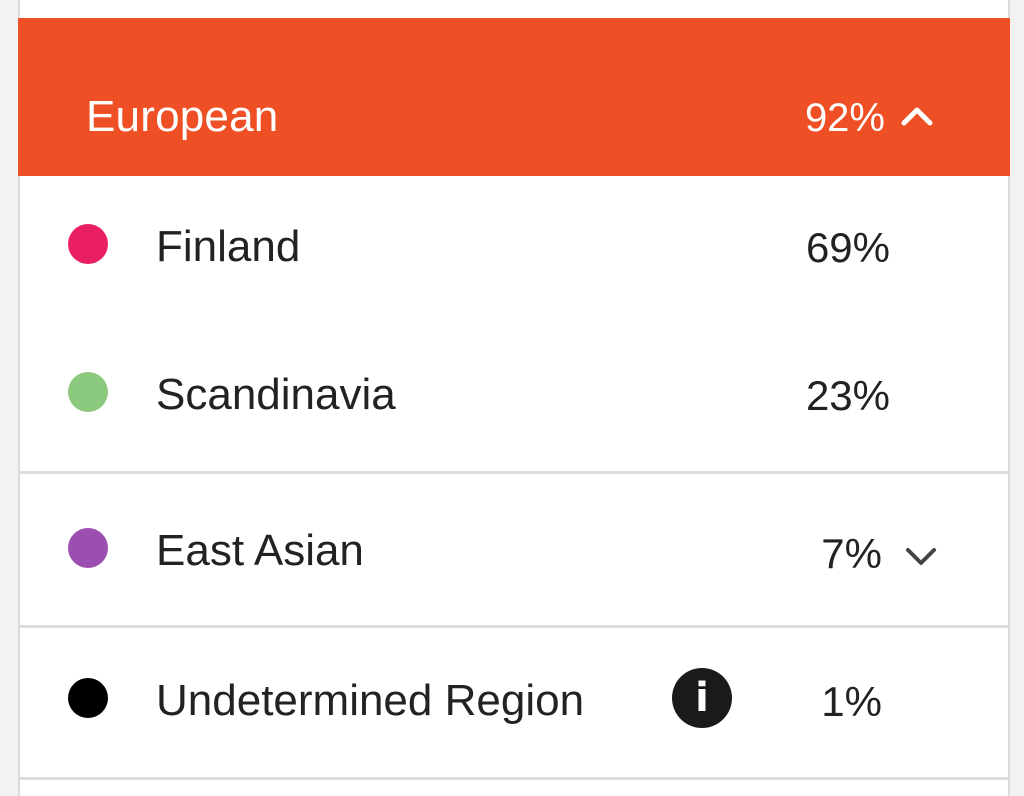  I want to click on finland-percent: 69%, so click(847, 247).